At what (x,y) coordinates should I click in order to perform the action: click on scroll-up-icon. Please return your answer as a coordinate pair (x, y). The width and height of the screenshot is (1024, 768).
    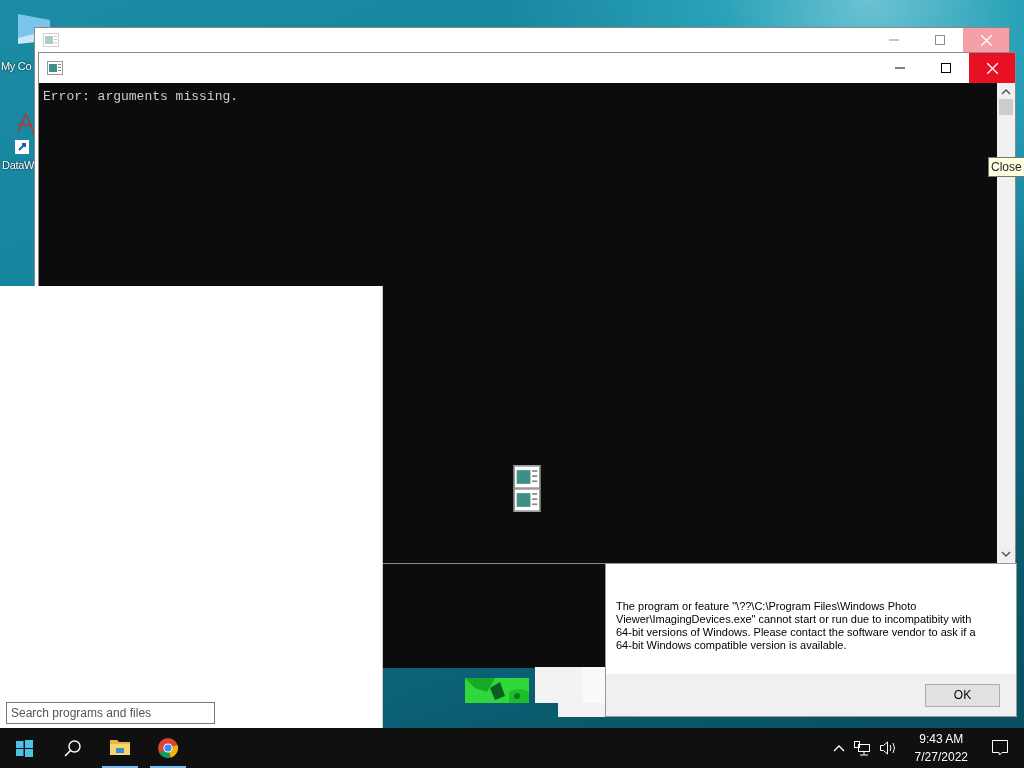
    Looking at the image, I should click on (1006, 92).